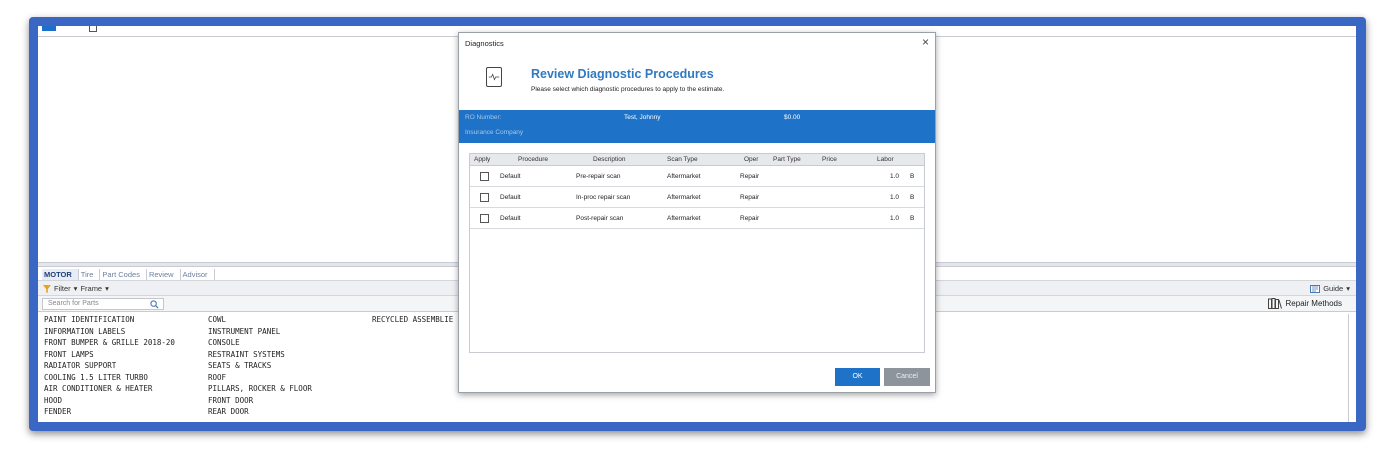 This screenshot has width=1395, height=449. I want to click on parts-tabs: MOTOR Tire Part Codes Review Advisor, so click(128, 274).